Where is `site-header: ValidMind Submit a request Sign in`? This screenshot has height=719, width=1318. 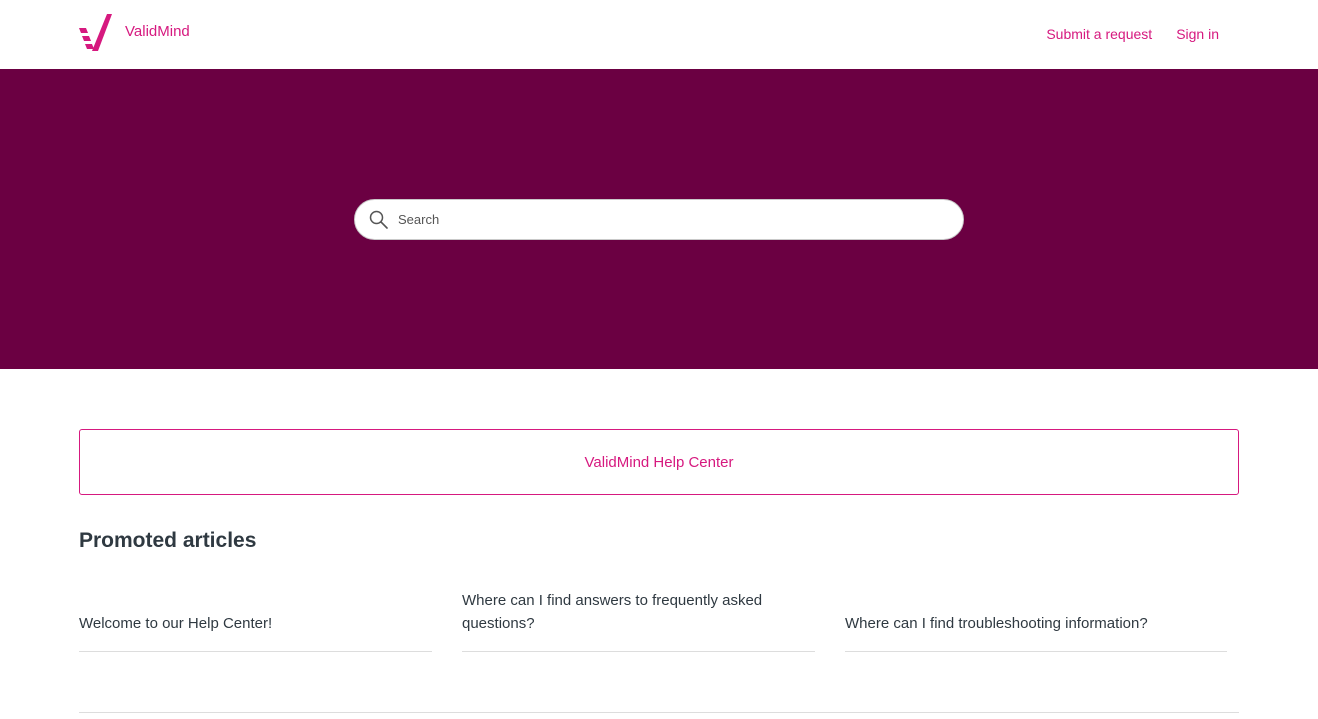 site-header: ValidMind Submit a request Sign in is located at coordinates (659, 34).